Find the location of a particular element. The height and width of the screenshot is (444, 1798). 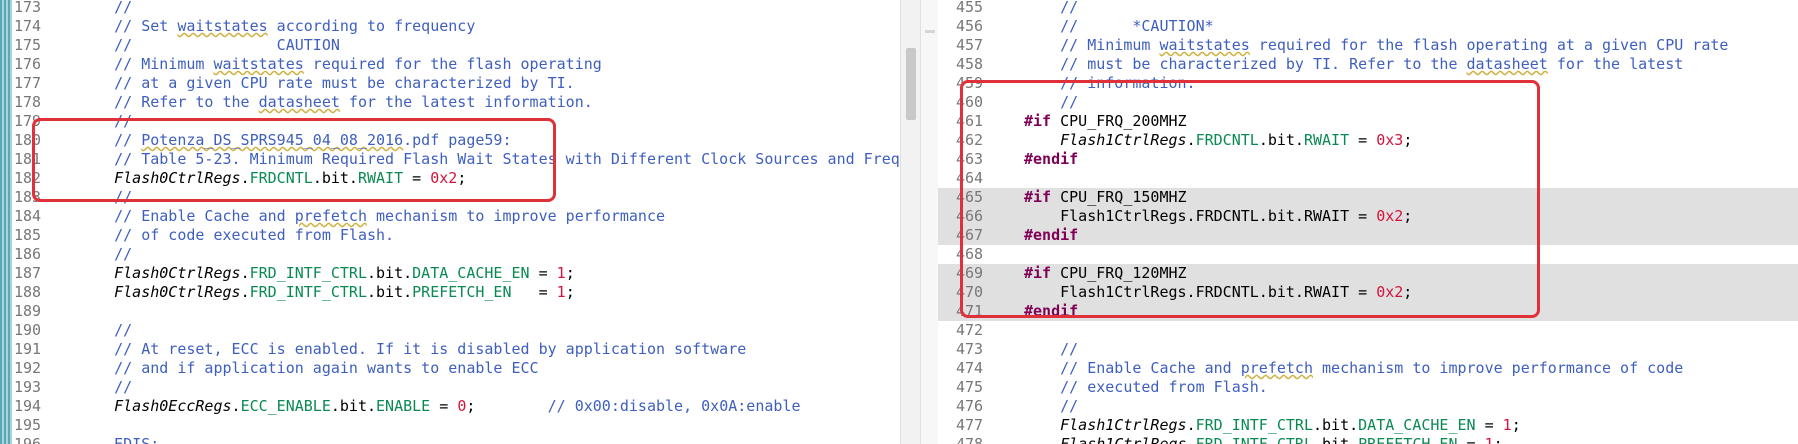

line-number: 460 is located at coordinates (970, 102).